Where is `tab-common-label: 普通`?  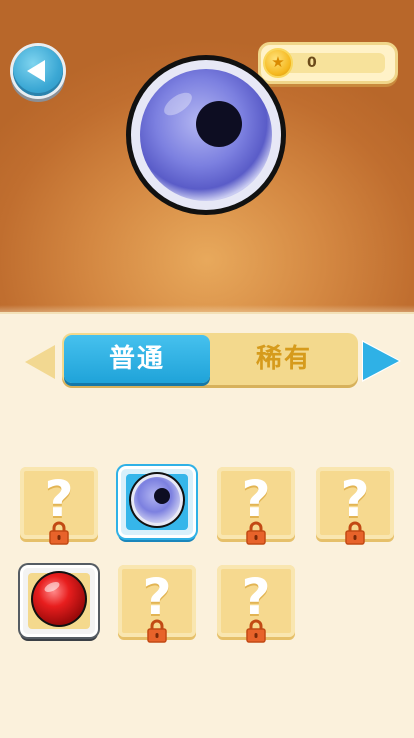
tab-common-label: 普通 is located at coordinates (136, 359).